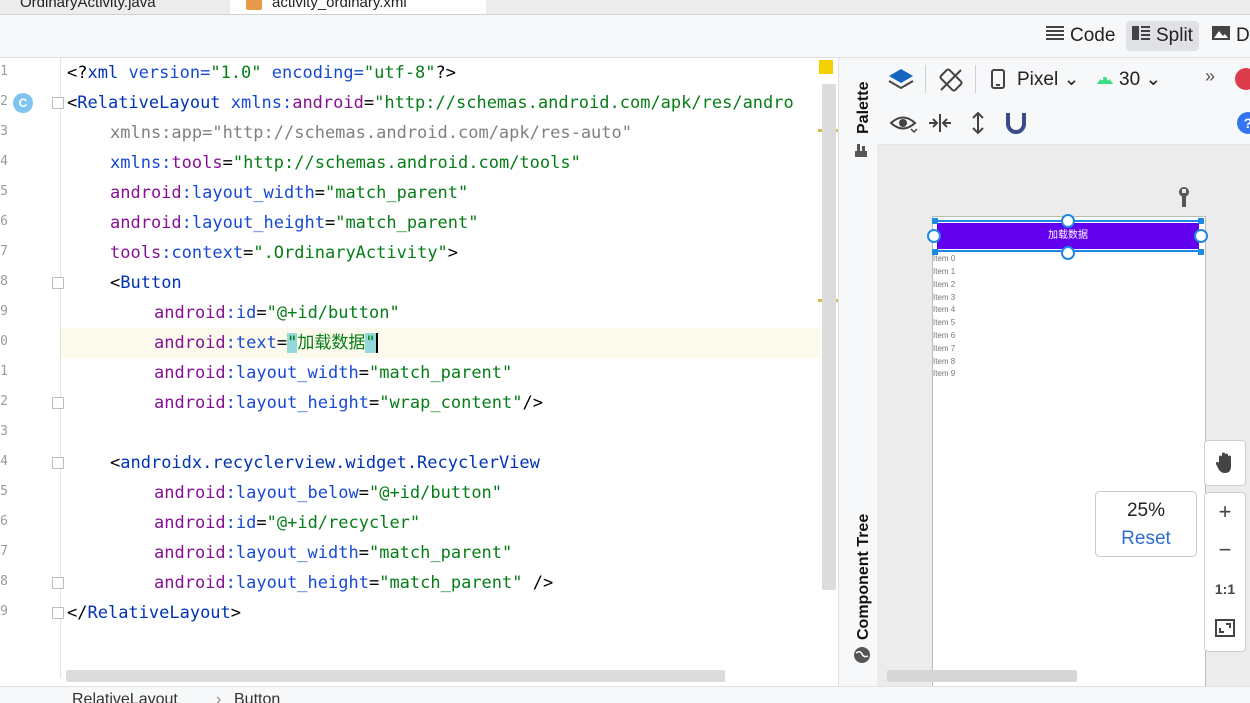 This screenshot has width=1250, height=703. What do you see at coordinates (944, 361) in the screenshot?
I see `preview-list-item: Item 8` at bounding box center [944, 361].